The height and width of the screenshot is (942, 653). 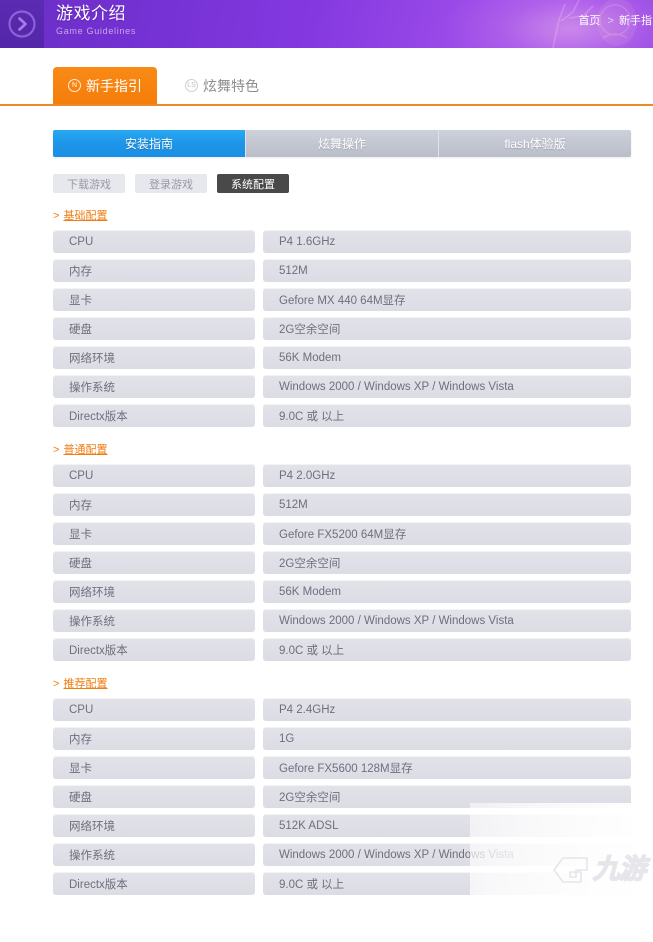 I want to click on spec-value: 512K ADSL, so click(x=447, y=825).